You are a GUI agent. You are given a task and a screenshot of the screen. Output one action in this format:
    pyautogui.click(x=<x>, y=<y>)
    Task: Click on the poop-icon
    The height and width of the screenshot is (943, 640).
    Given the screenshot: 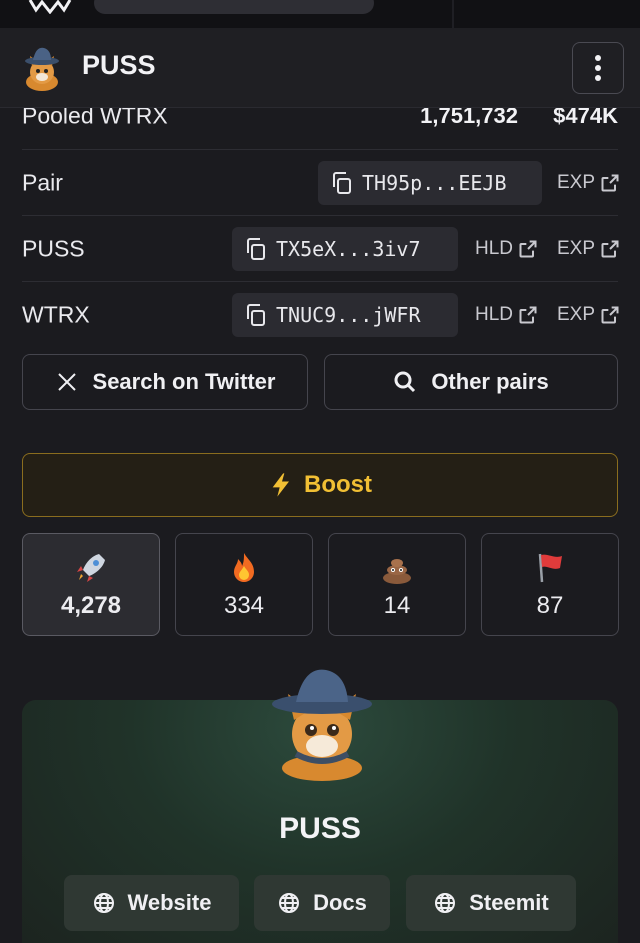 What is the action you would take?
    pyautogui.click(x=397, y=571)
    